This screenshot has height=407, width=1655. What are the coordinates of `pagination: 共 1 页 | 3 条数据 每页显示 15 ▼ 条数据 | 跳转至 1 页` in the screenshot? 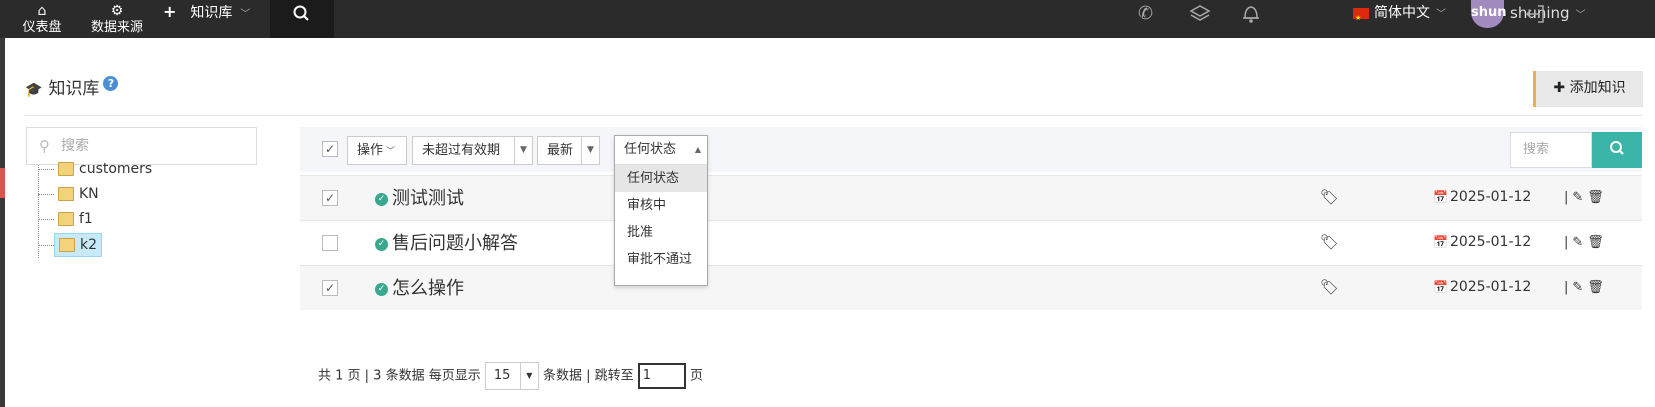 It's located at (510, 376).